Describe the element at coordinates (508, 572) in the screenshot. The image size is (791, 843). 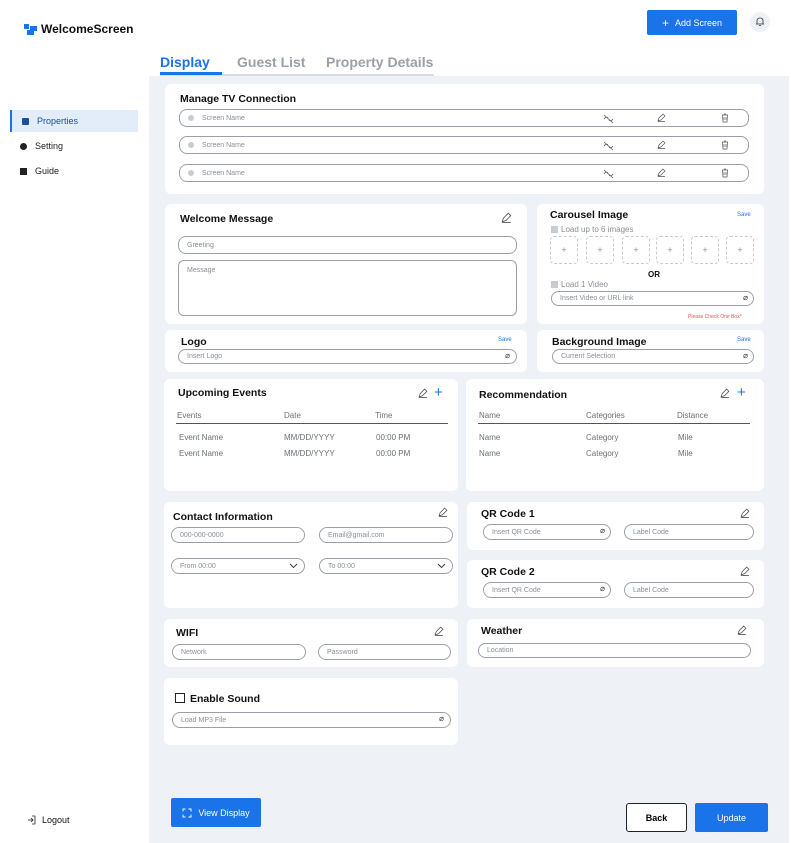
I see `qr2-title: QR Code 2` at that location.